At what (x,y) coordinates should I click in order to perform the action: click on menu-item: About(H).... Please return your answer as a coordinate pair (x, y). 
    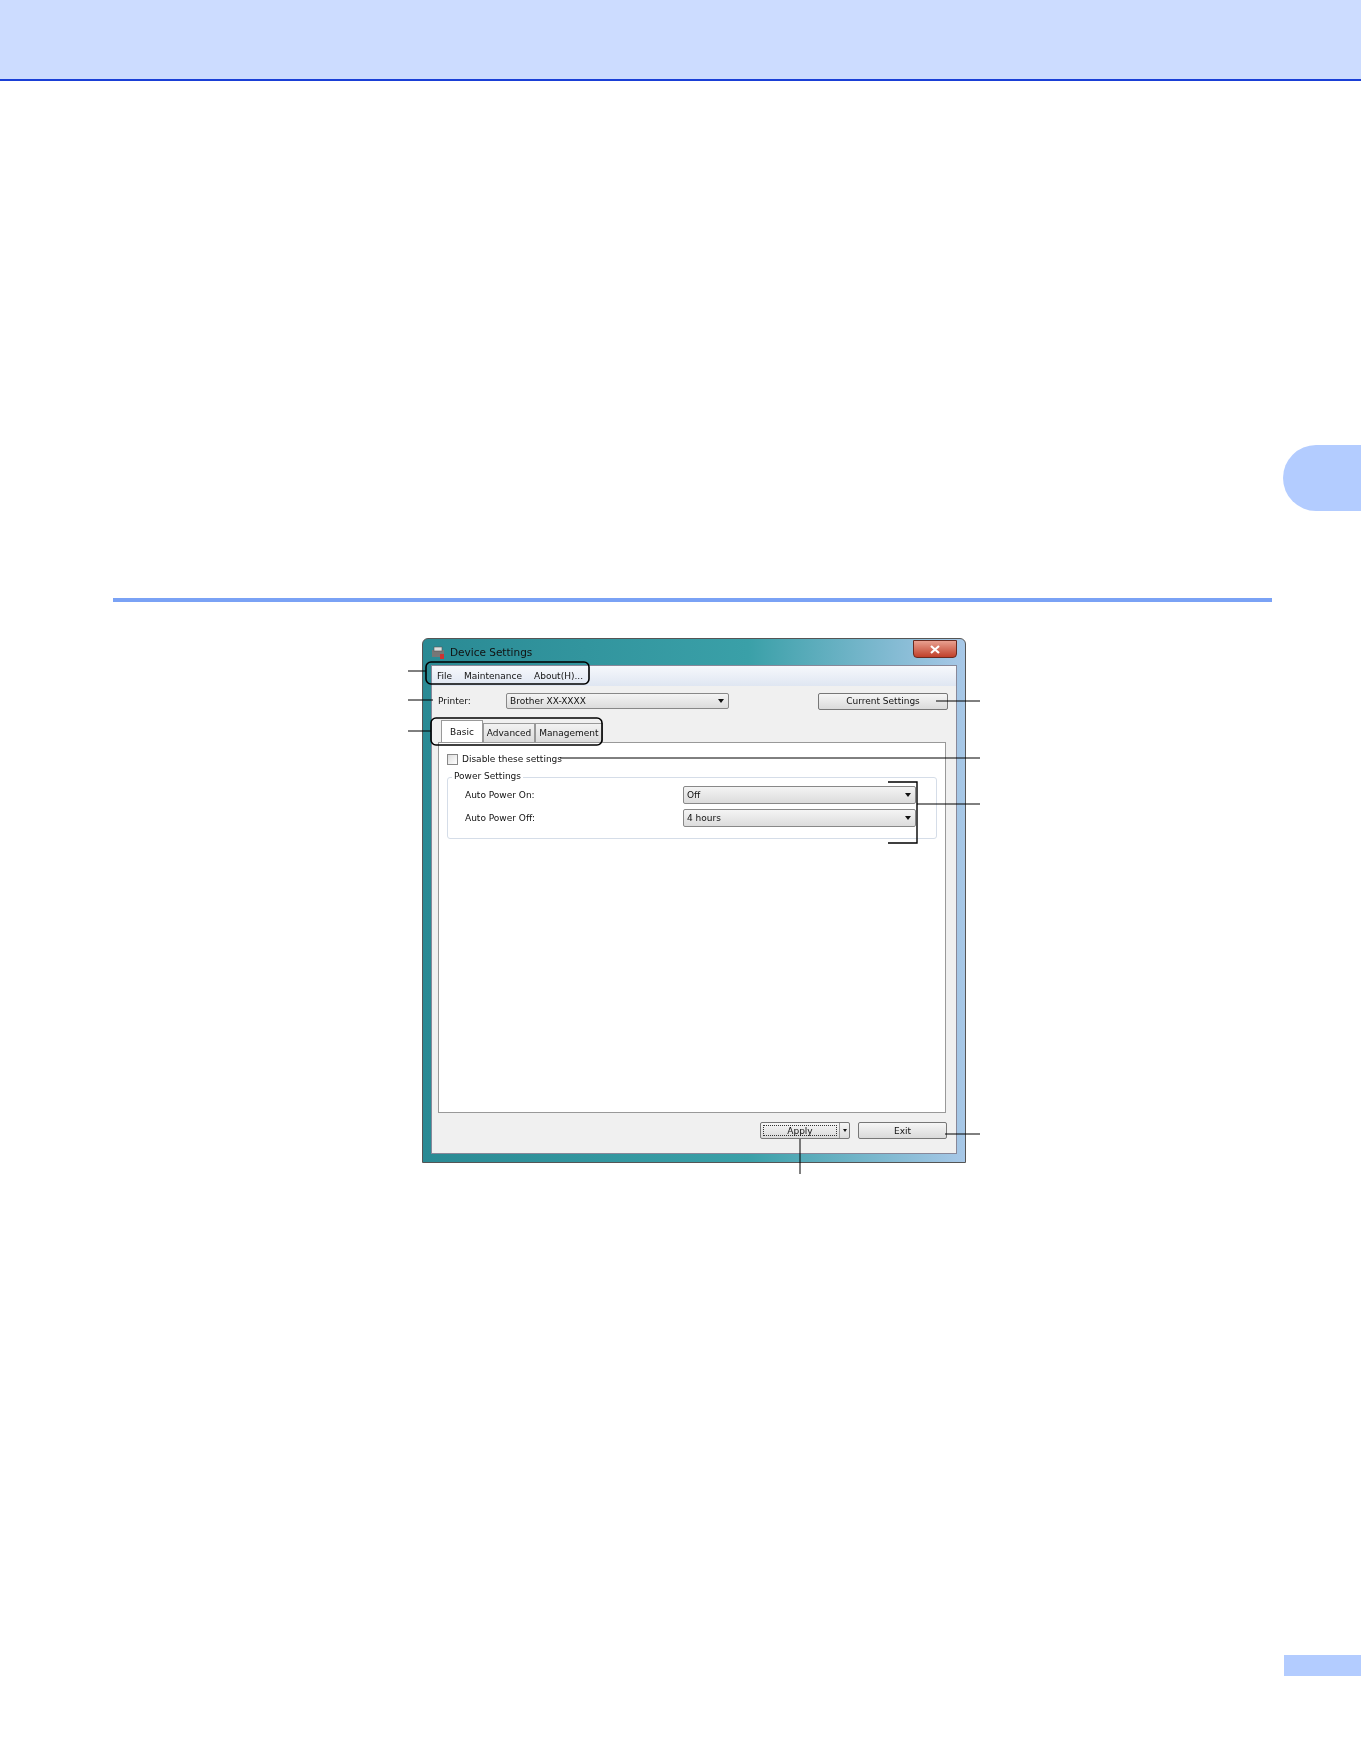
    Looking at the image, I should click on (558, 676).